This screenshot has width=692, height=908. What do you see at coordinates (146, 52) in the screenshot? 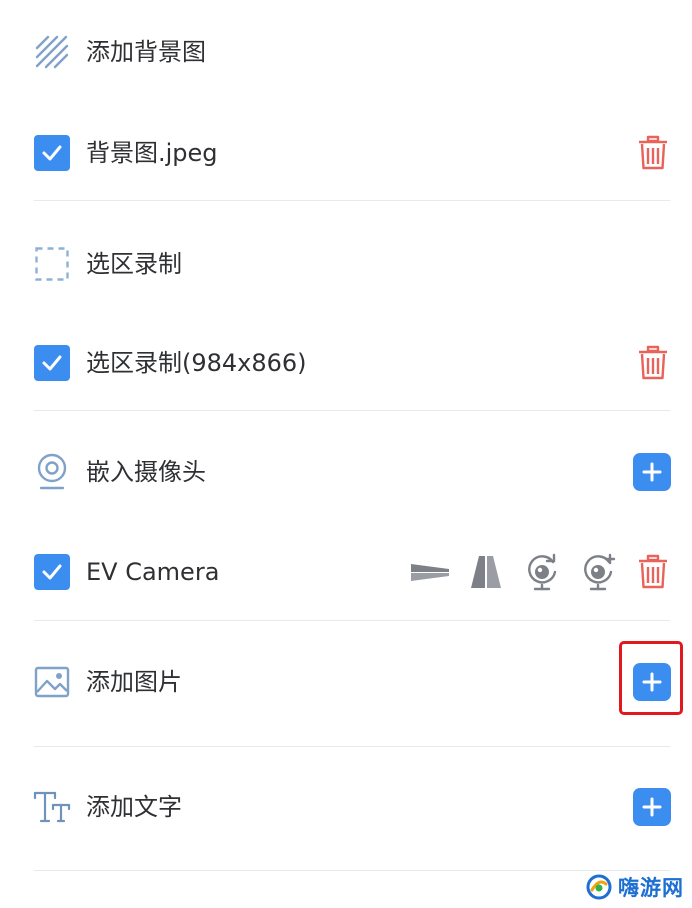
I see `add-background-label: 添加背景图` at bounding box center [146, 52].